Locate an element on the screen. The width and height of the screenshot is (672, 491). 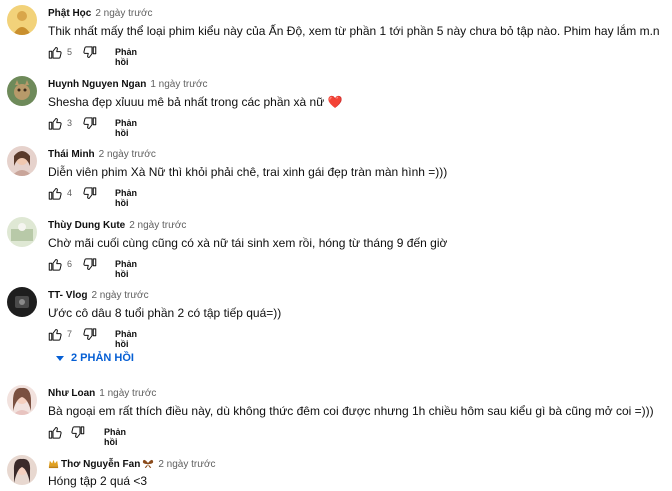
comment-meta: Huynh Nguyen Ngan 1 ngày trước is located at coordinates (128, 84).